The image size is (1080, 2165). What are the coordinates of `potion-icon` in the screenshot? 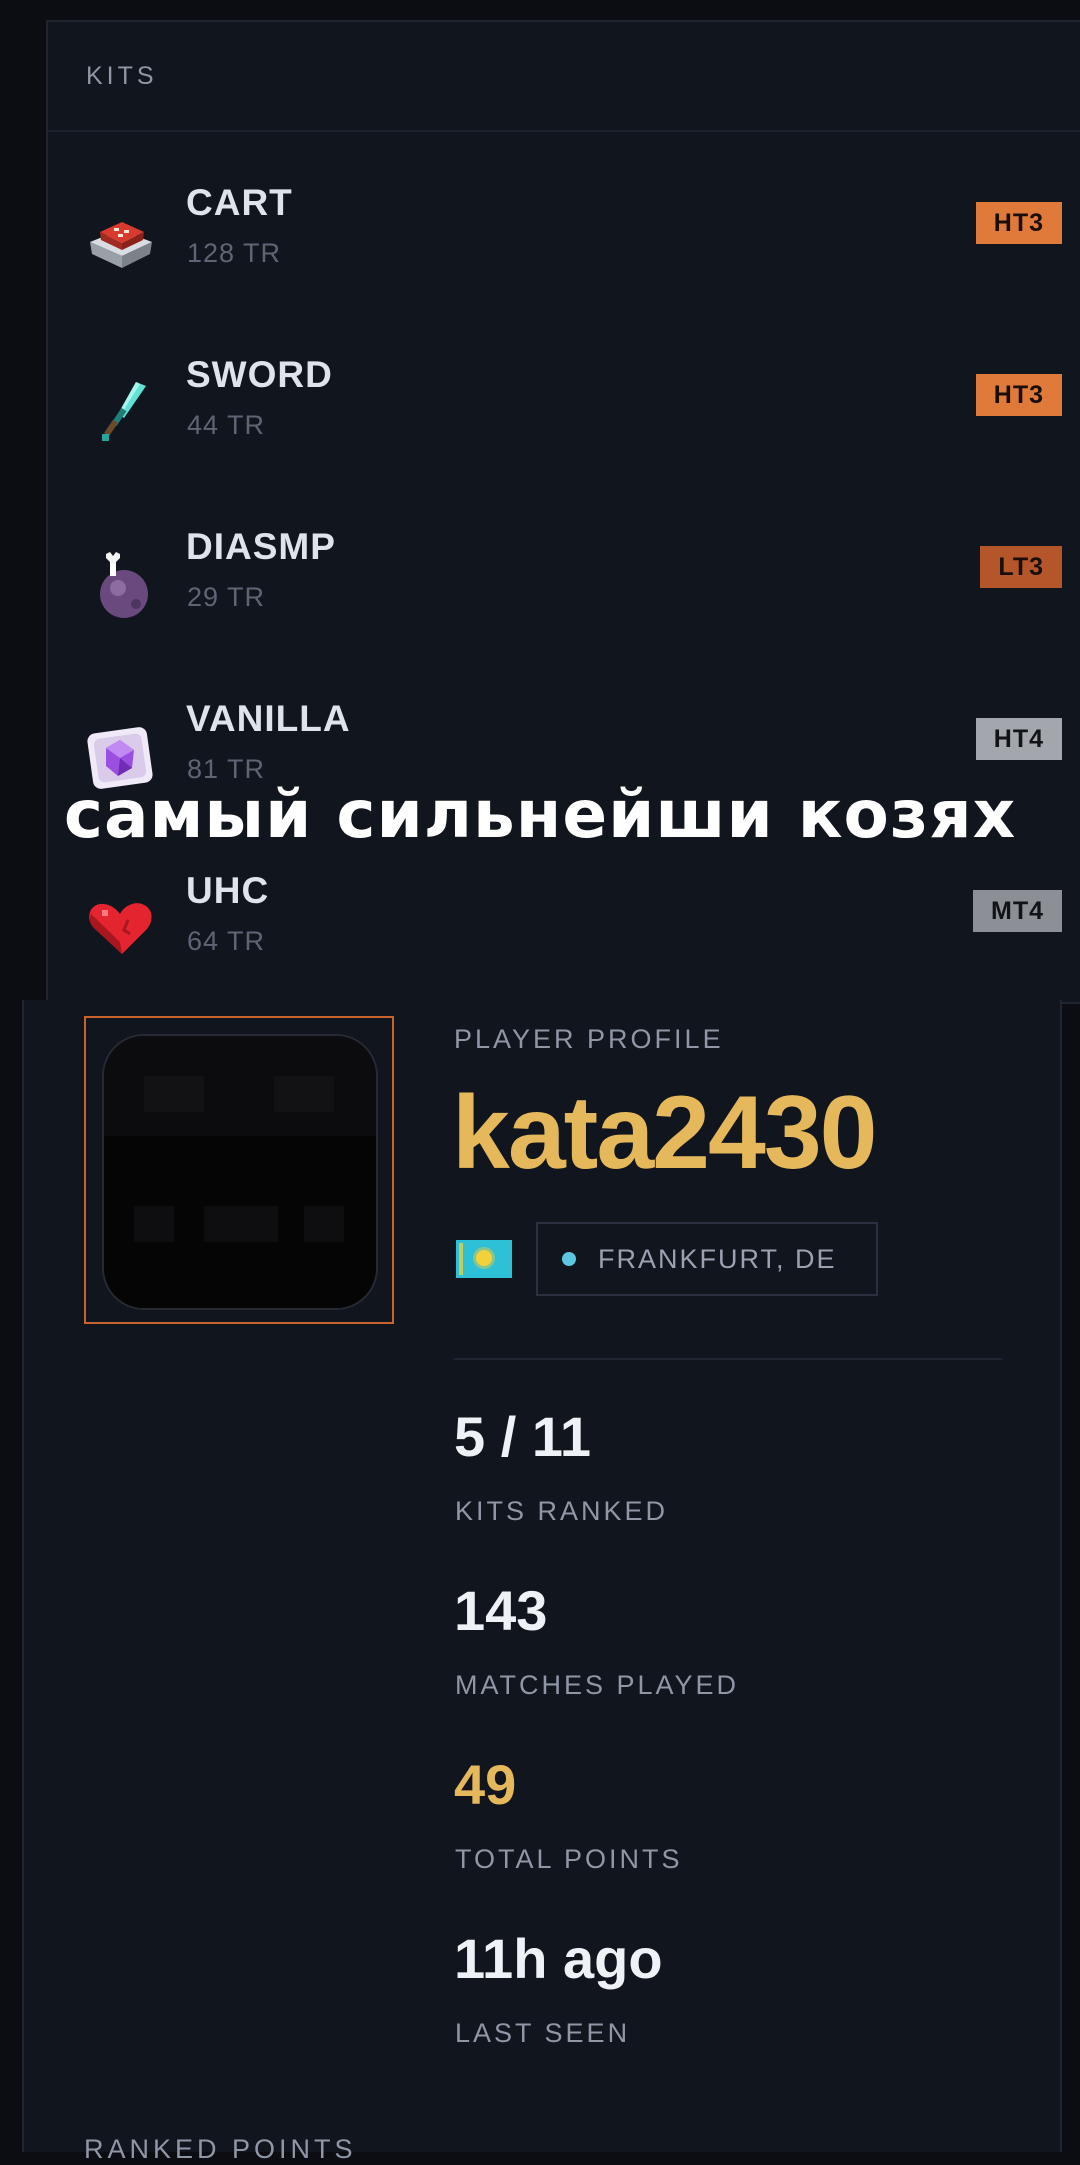 It's located at (121, 583).